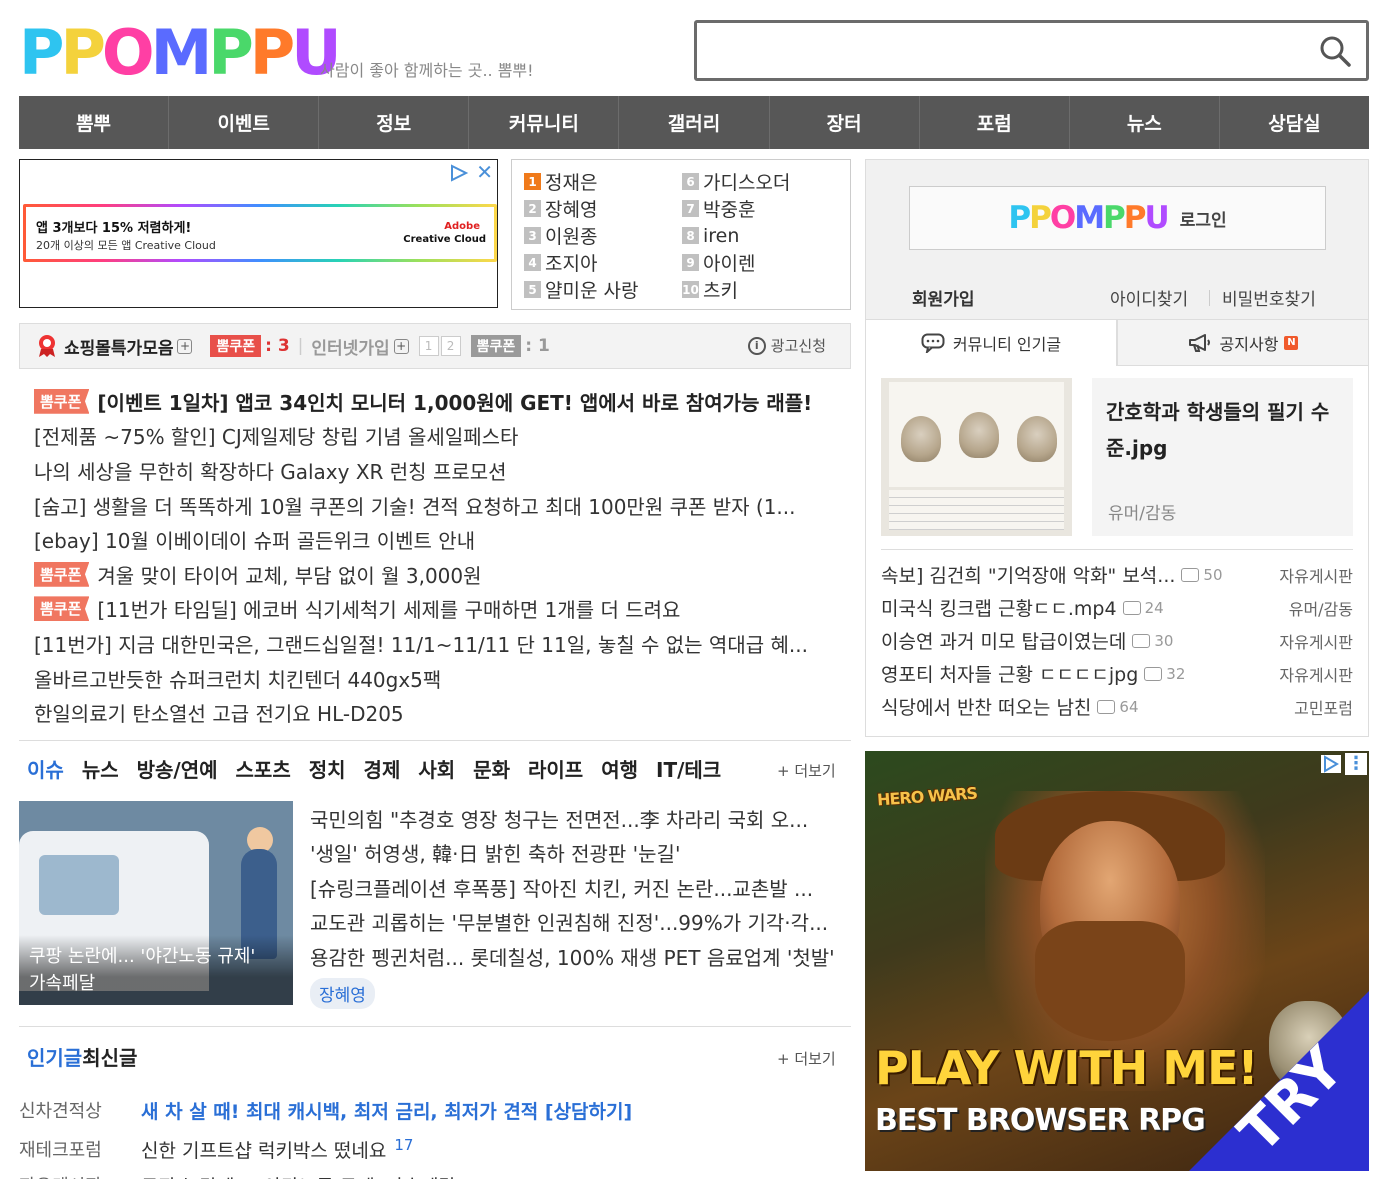 This screenshot has width=1374, height=1179. Describe the element at coordinates (806, 1058) in the screenshot. I see `popular-more-link: + 더보기` at that location.